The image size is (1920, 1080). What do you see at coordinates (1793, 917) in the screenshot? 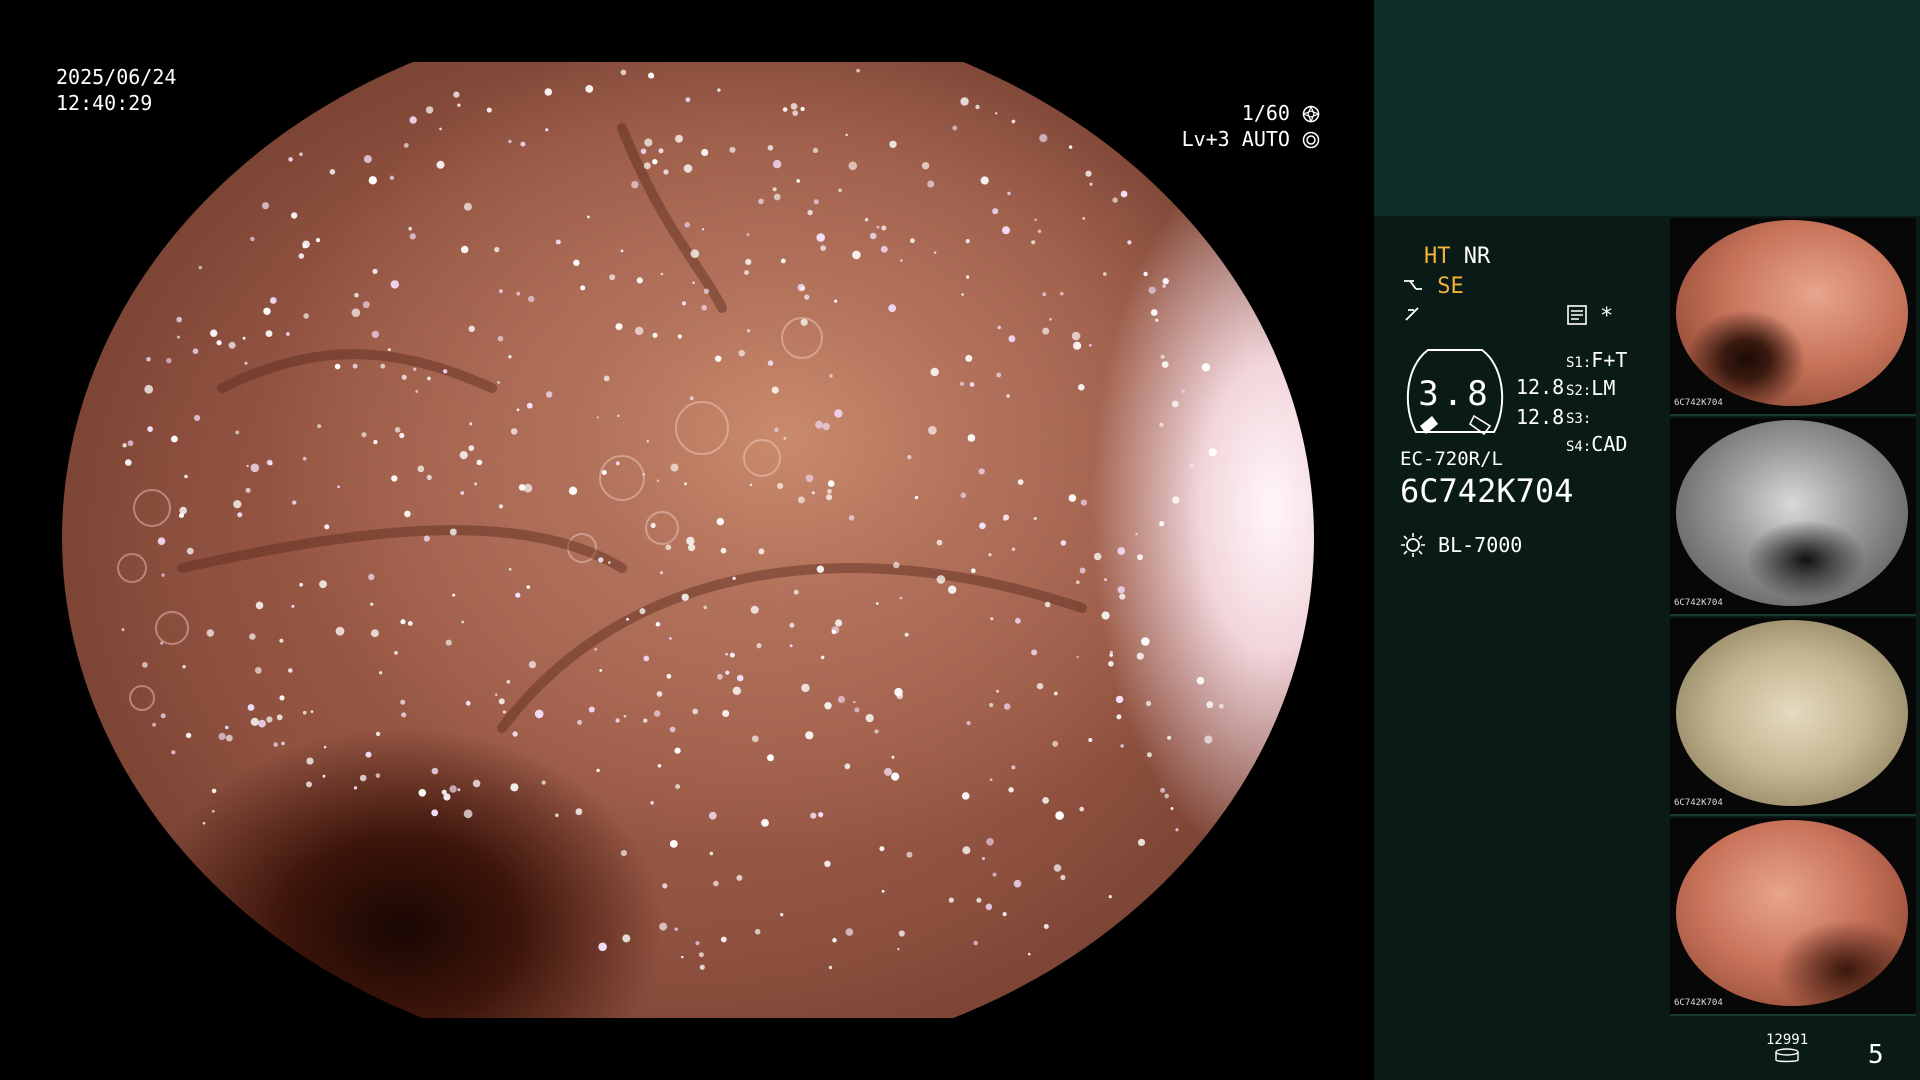
I see `thumbnail-4: 6C742K704` at bounding box center [1793, 917].